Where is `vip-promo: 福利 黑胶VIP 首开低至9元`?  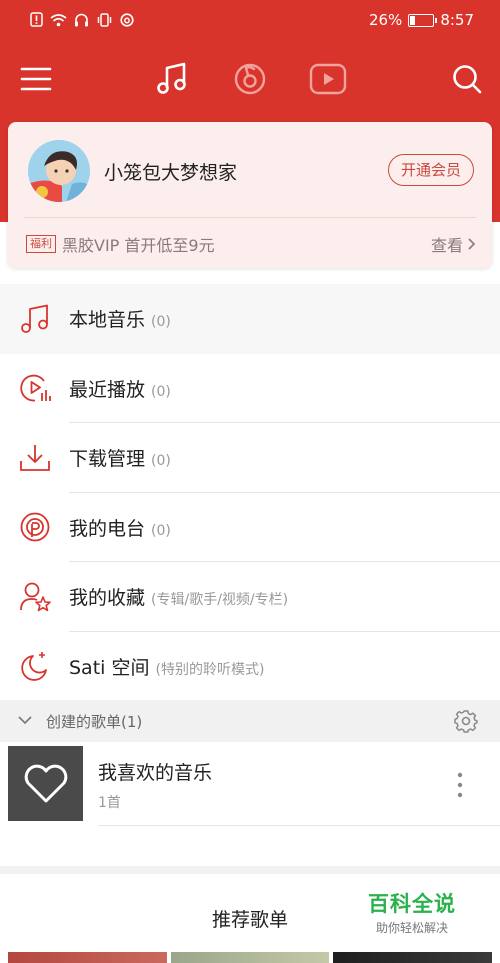
vip-promo: 福利 黑胶VIP 首开低至9元 is located at coordinates (120, 244).